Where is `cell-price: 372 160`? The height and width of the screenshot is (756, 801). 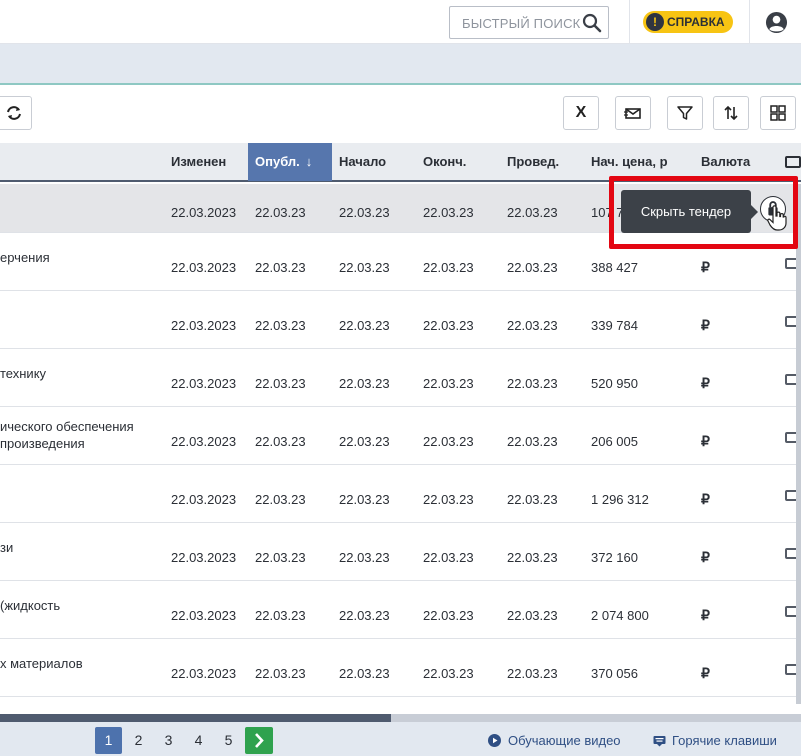
cell-price: 372 160 is located at coordinates (614, 557).